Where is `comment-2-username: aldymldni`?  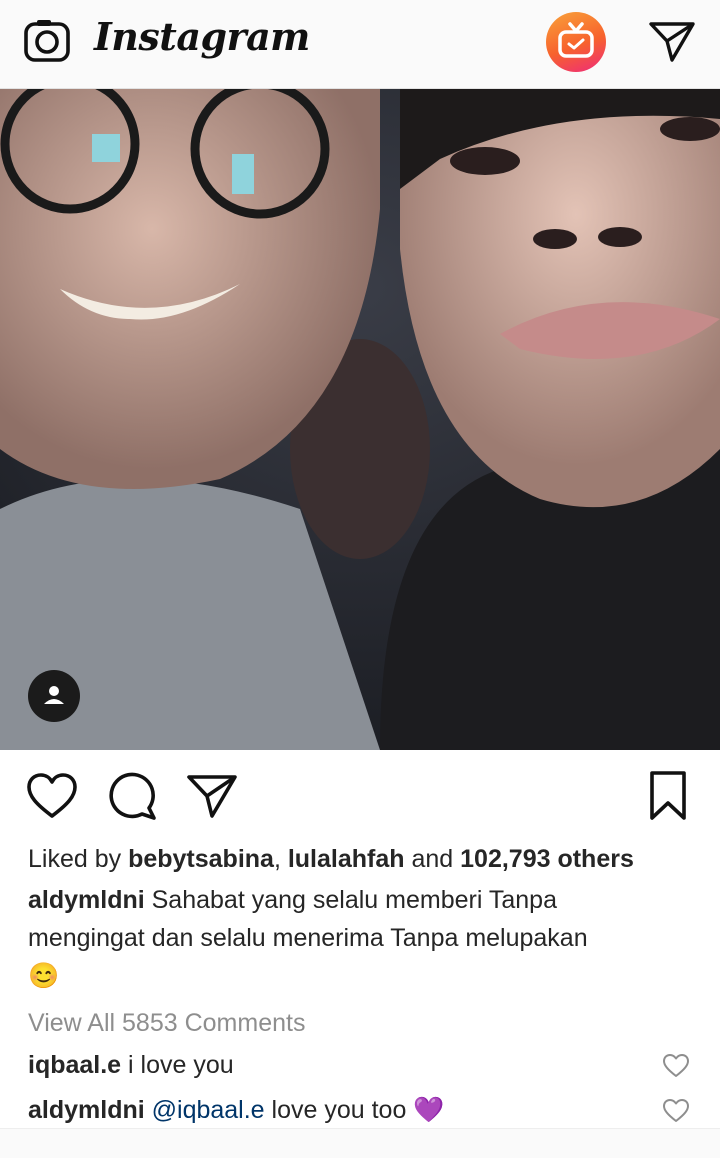
comment-2-username: aldymldni is located at coordinates (86, 1110).